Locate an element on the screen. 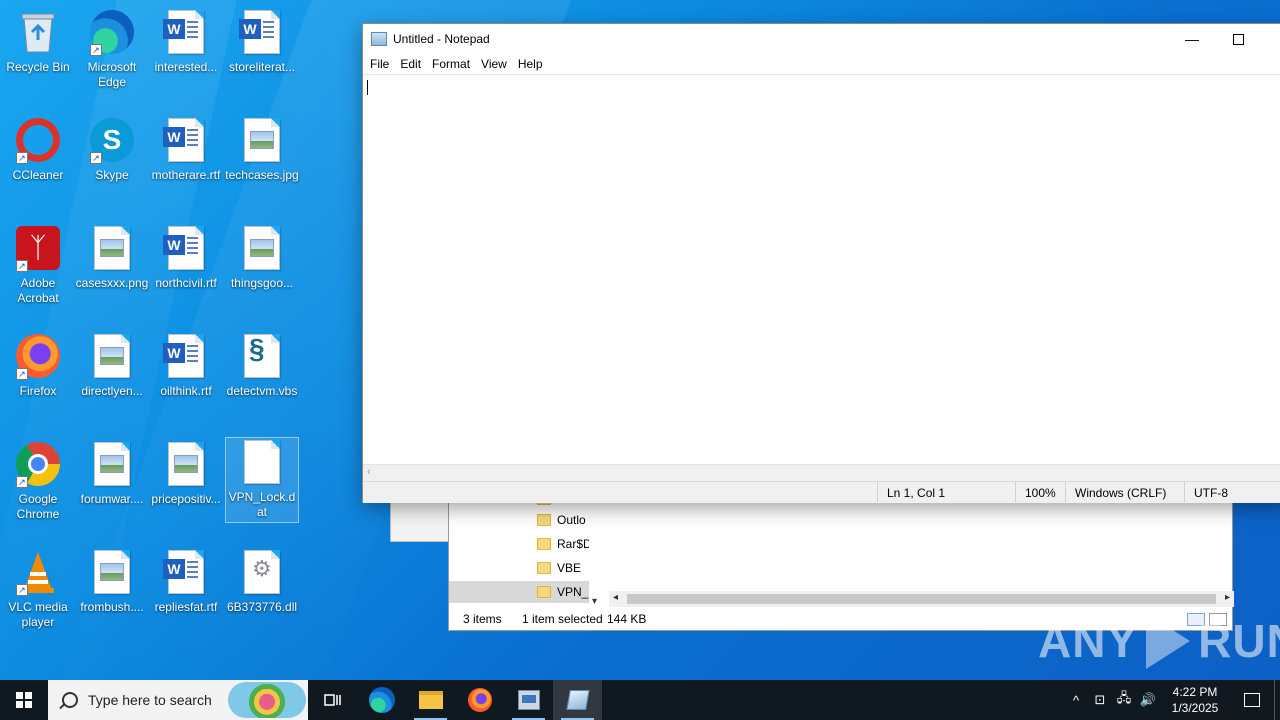 The image size is (1280, 720). network-icon: 🖧 is located at coordinates (1124, 700).